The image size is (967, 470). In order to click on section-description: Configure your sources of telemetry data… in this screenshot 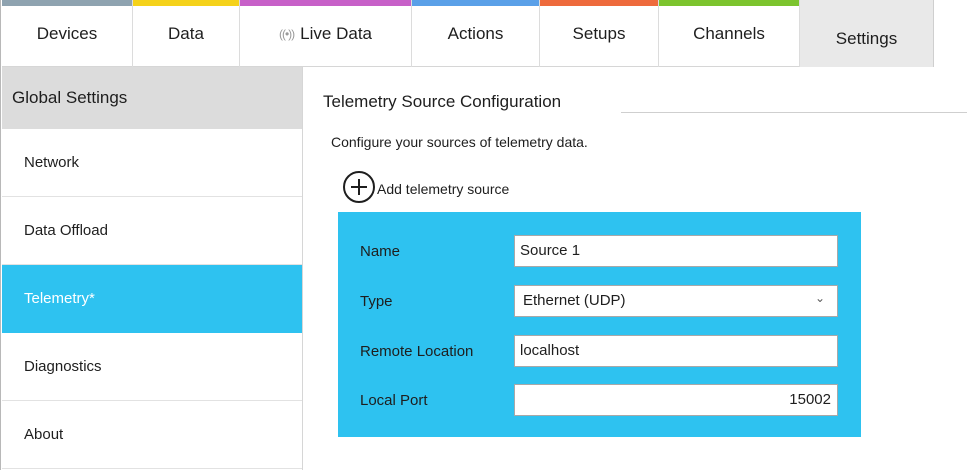, I will do `click(459, 142)`.